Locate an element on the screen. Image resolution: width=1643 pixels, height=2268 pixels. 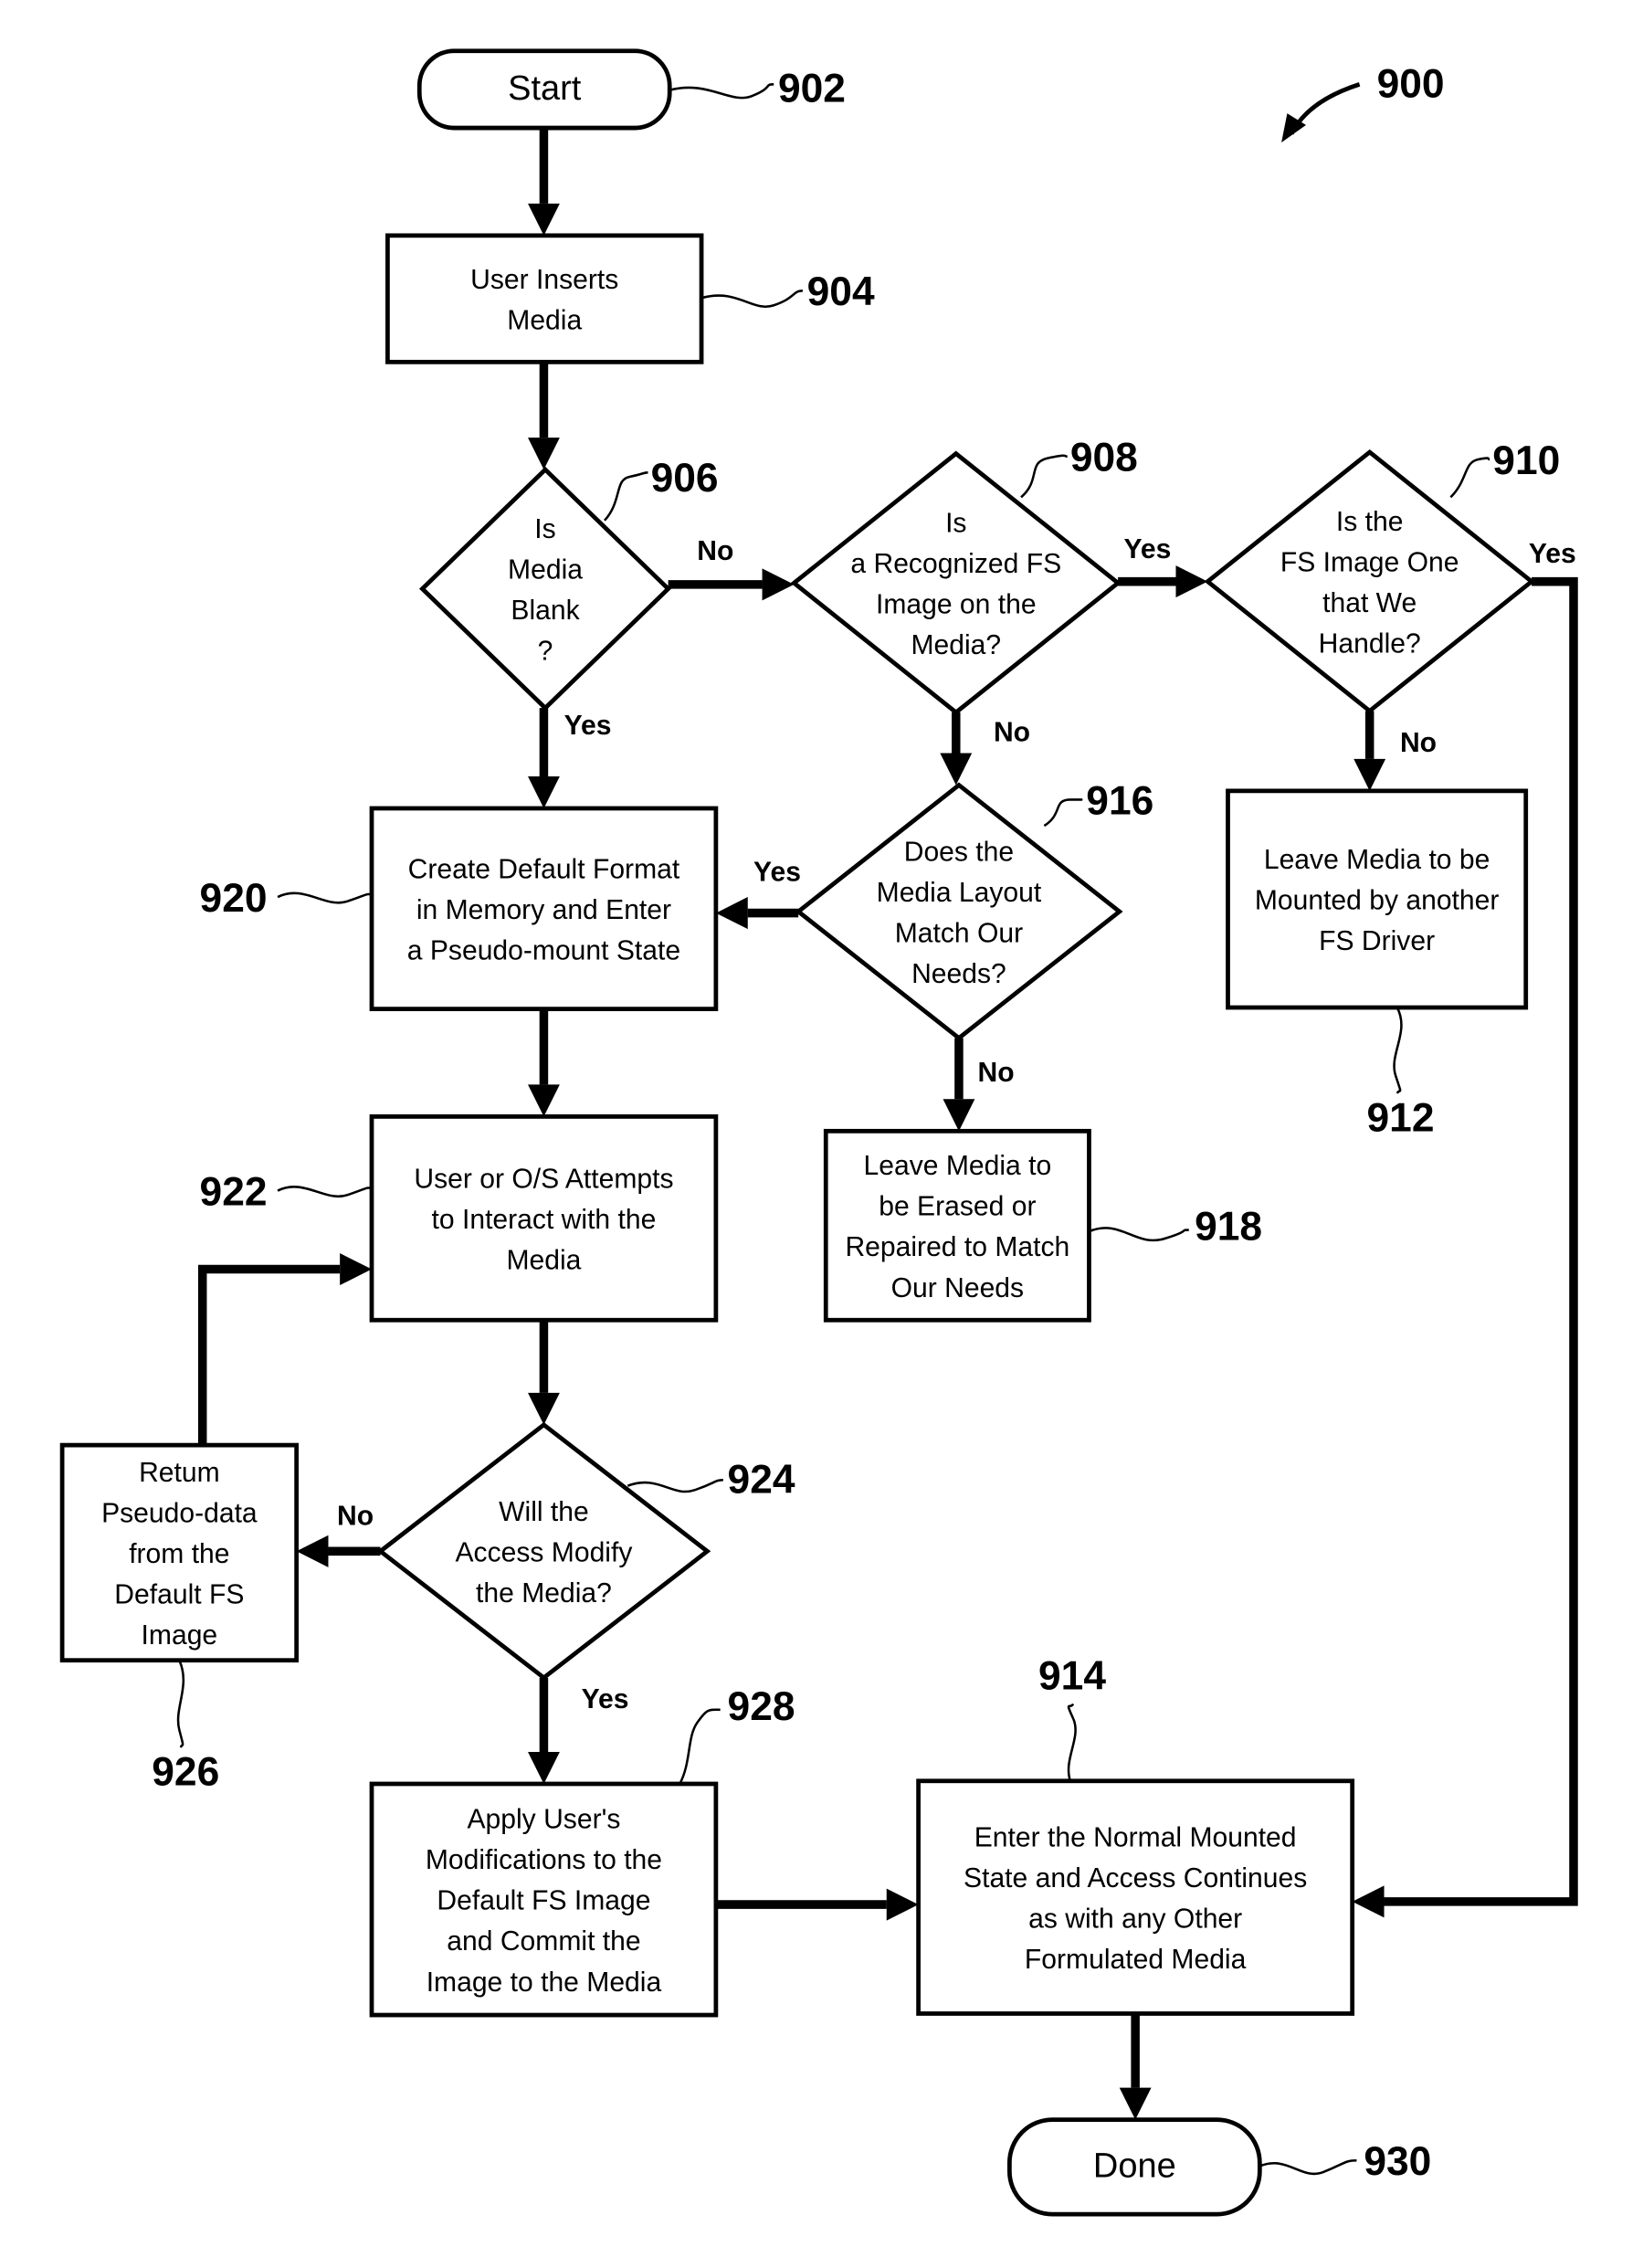
reference-numeral: 914 is located at coordinates (1072, 1675).